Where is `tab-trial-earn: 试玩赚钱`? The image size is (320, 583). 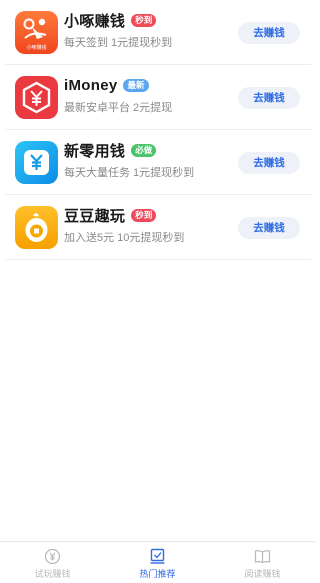 tab-trial-earn: 试玩赚钱 is located at coordinates (52, 562).